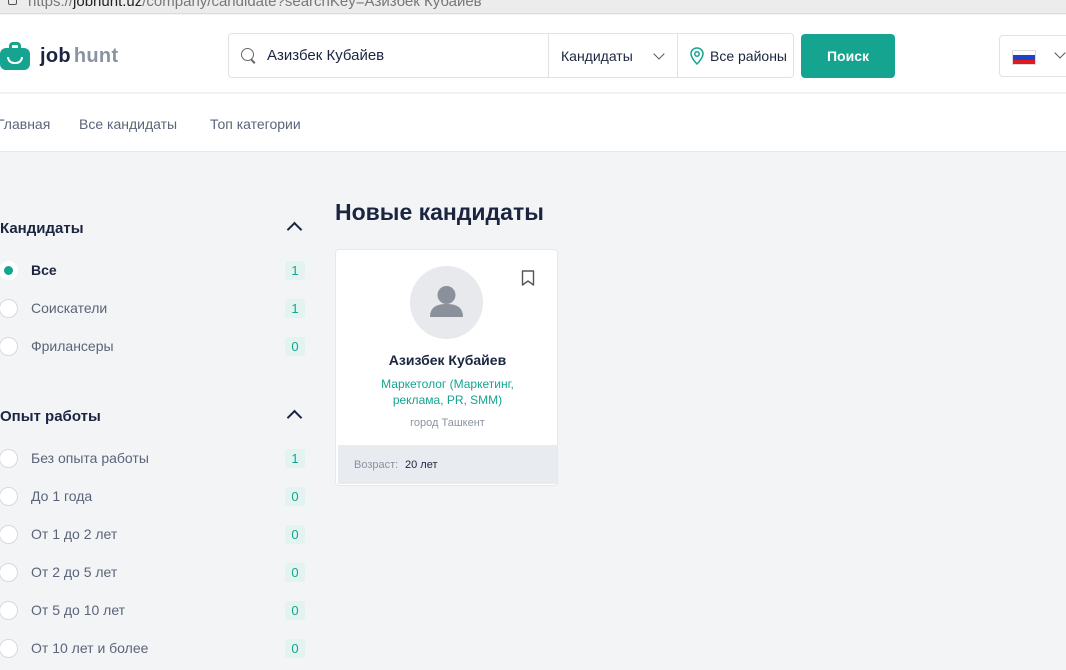  I want to click on main-nav: Главная Все кандидаты Топ категории, so click(533, 123).